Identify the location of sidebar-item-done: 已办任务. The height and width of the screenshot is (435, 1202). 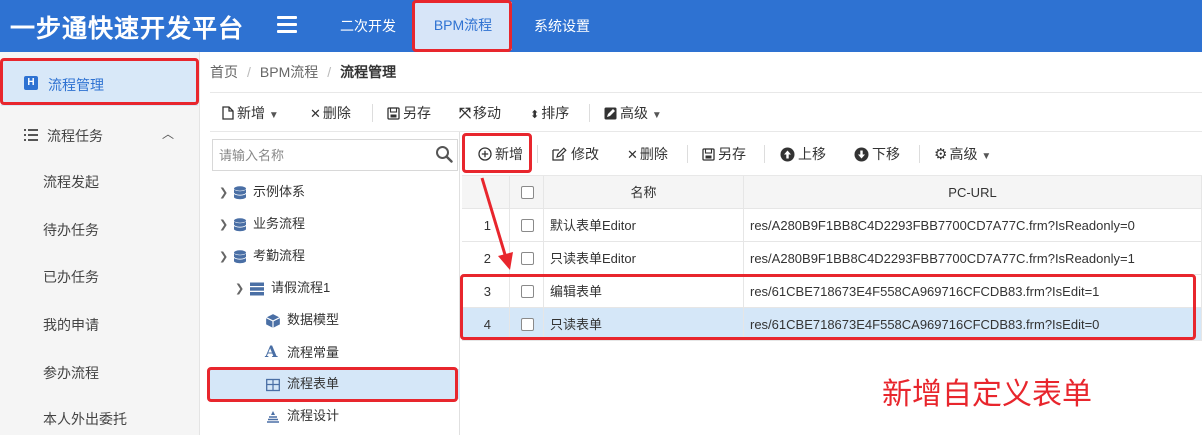
(71, 277).